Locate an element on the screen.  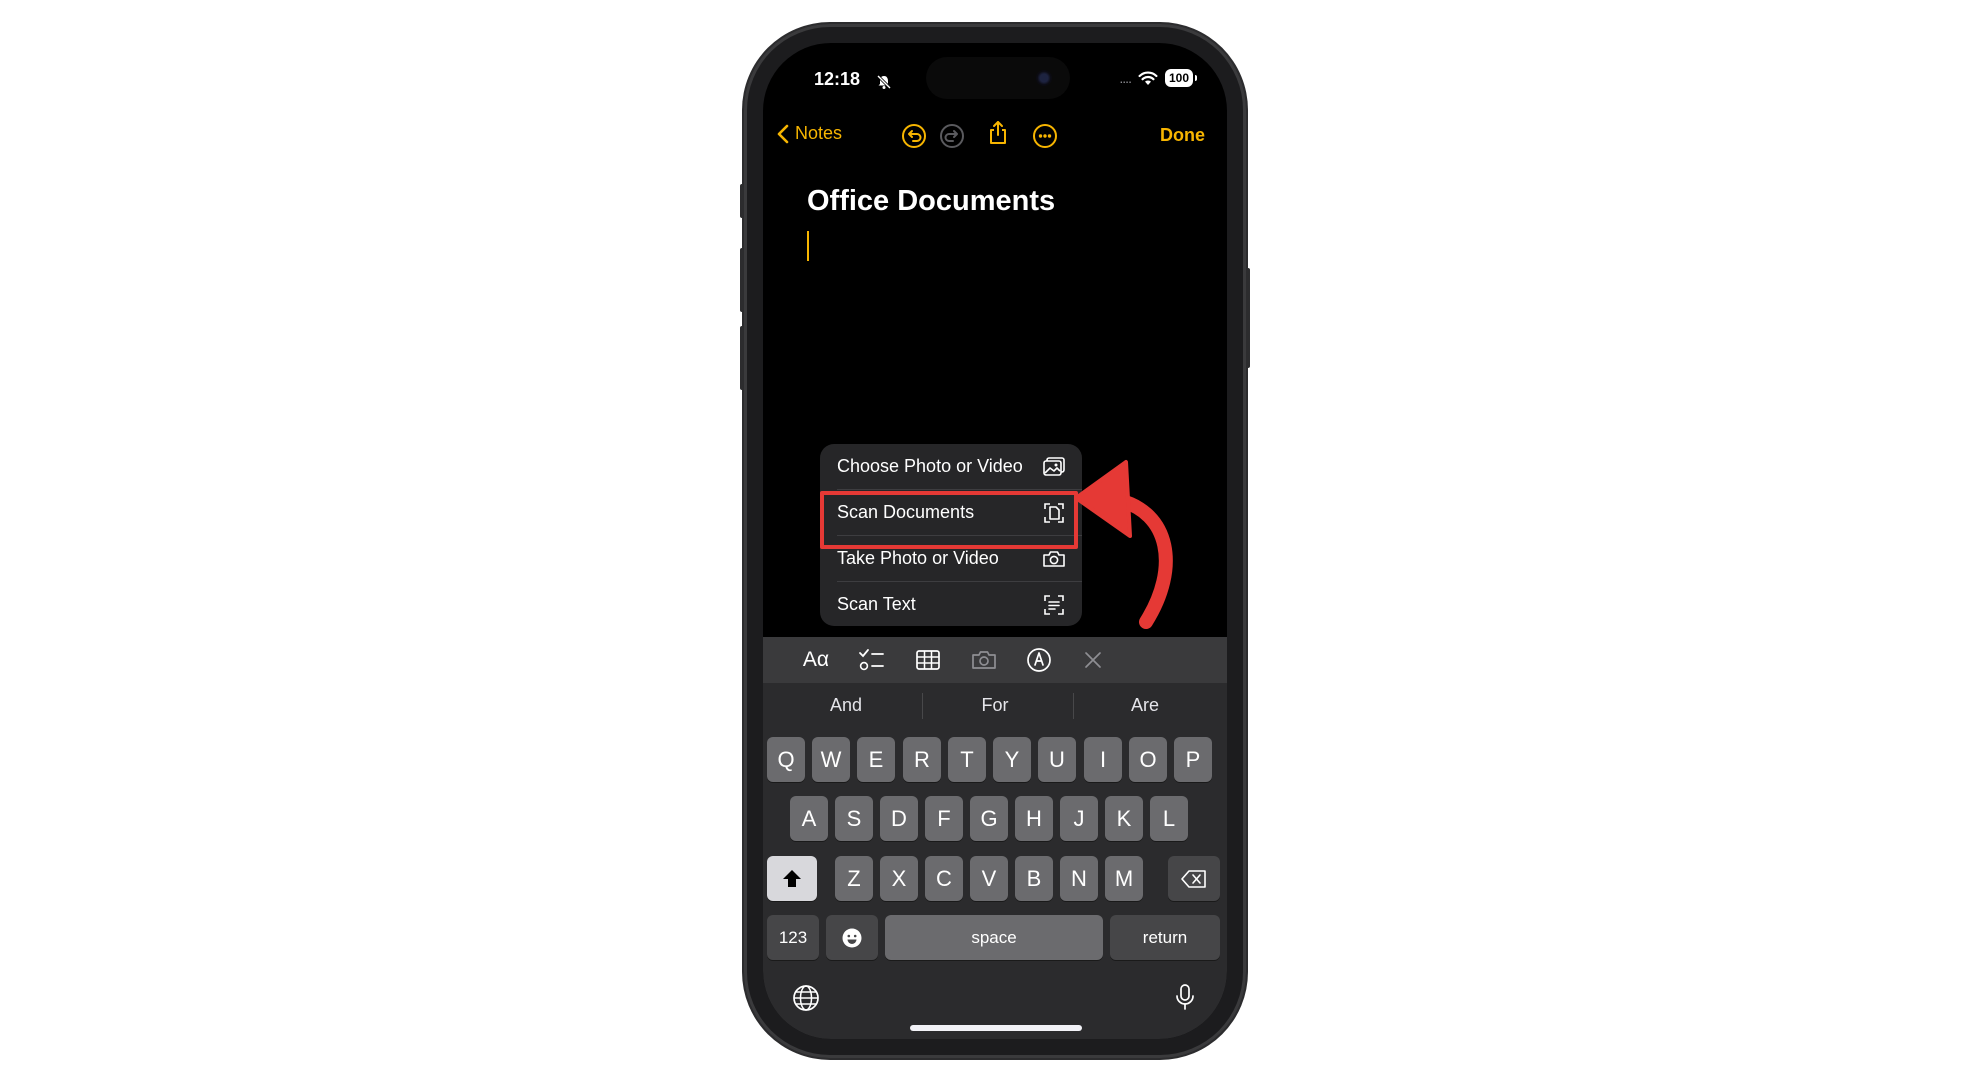
back-button-label: Notes is located at coordinates (819, 133).